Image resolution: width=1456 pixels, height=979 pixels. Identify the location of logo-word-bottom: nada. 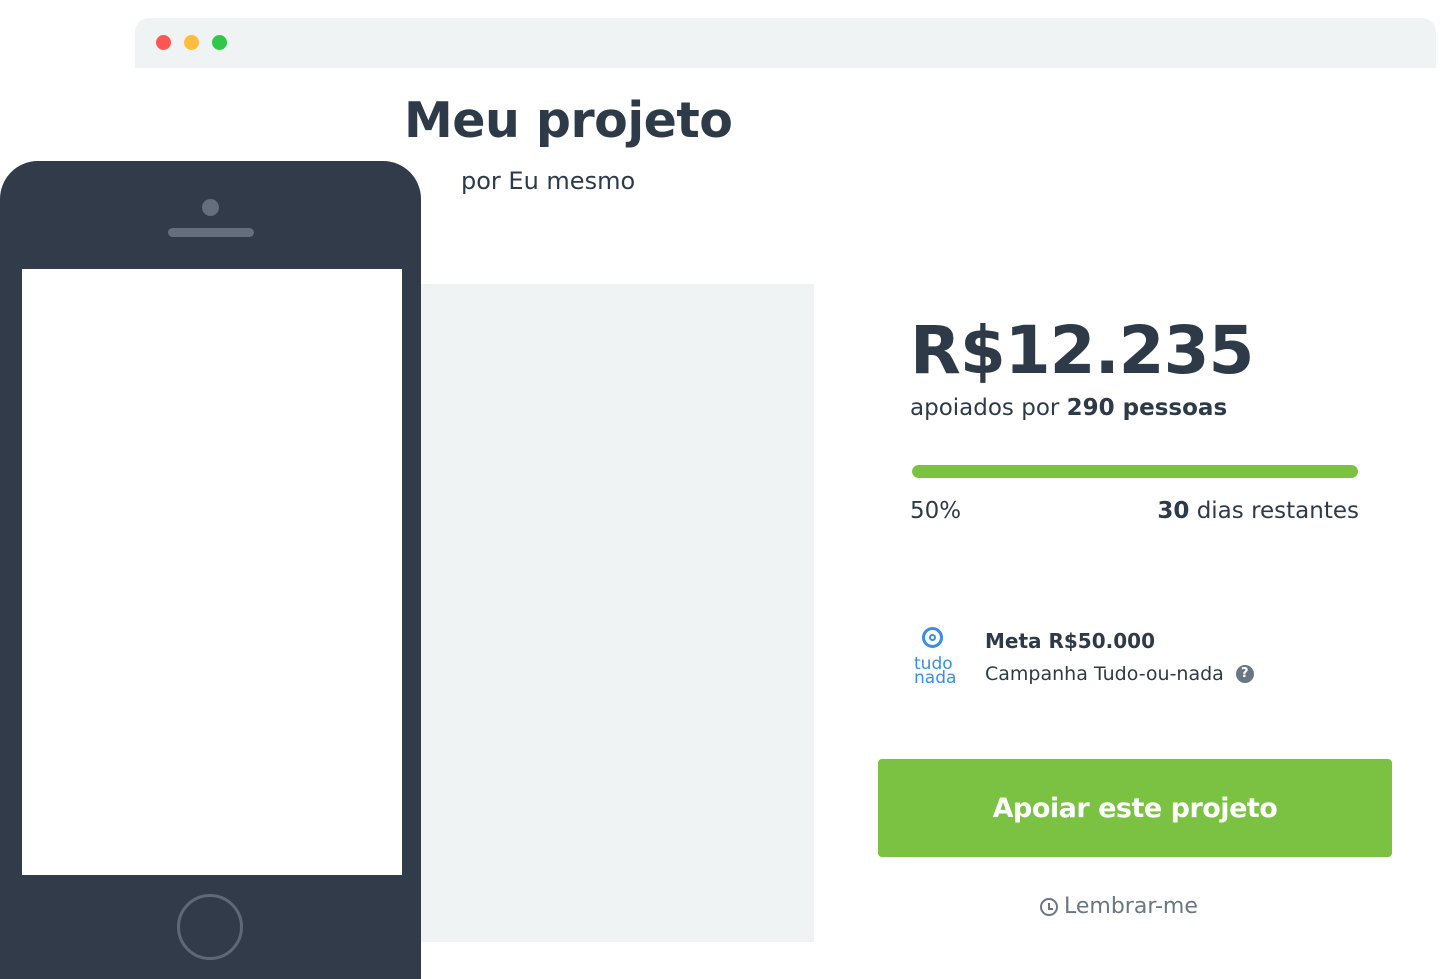
(935, 678).